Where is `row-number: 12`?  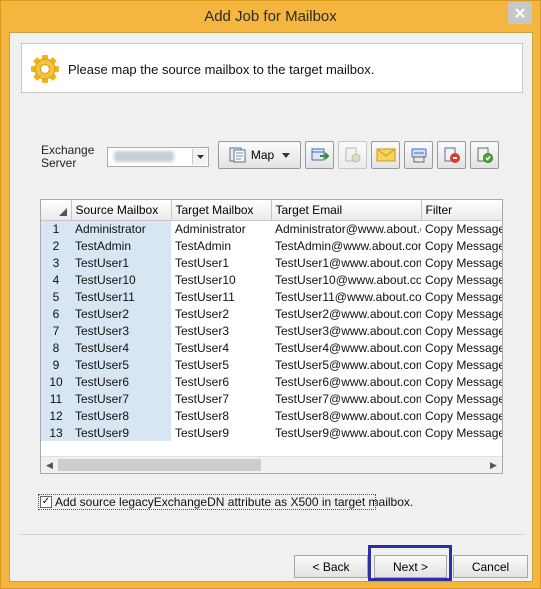
row-number: 12 is located at coordinates (56, 415).